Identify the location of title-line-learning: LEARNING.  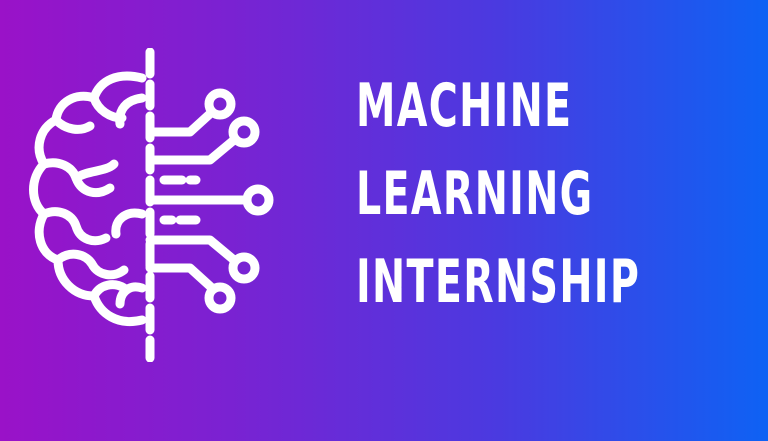
(475, 194).